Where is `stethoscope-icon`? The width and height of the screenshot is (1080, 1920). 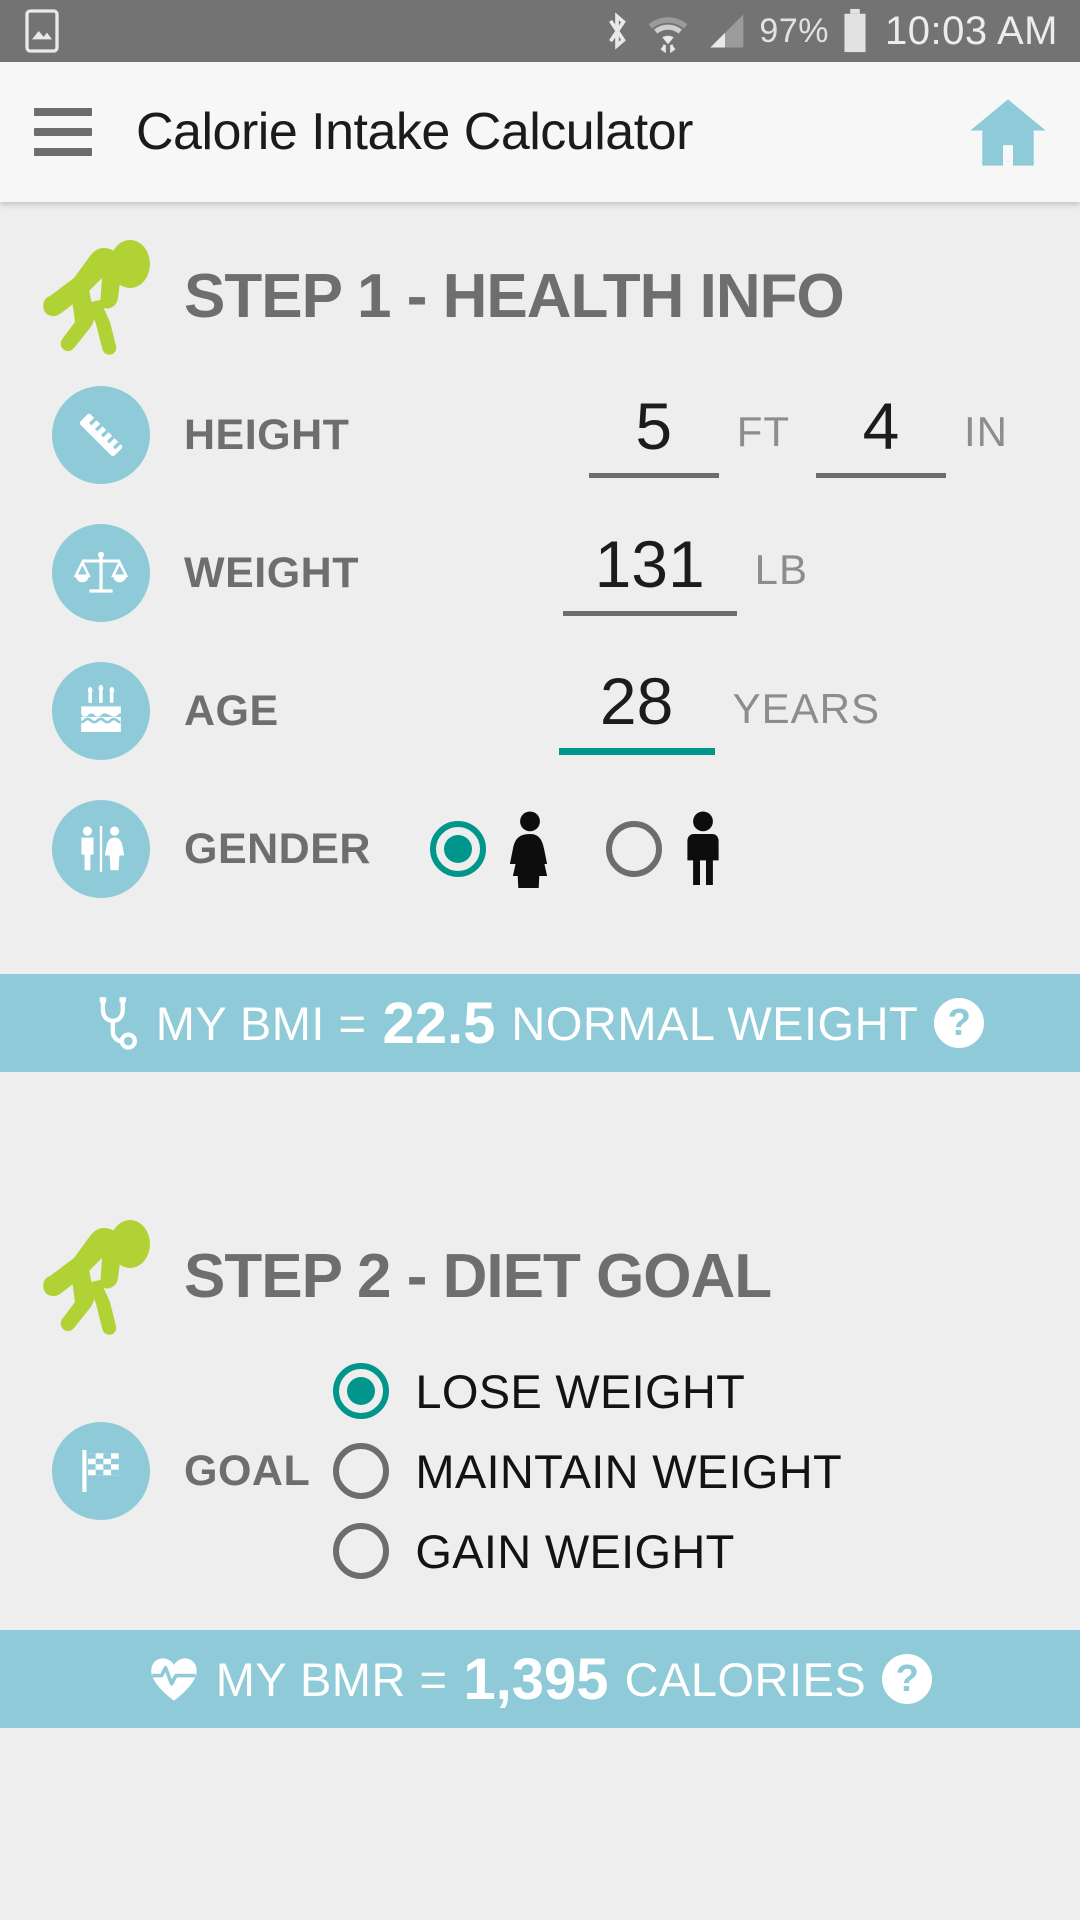
stethoscope-icon is located at coordinates (118, 1023).